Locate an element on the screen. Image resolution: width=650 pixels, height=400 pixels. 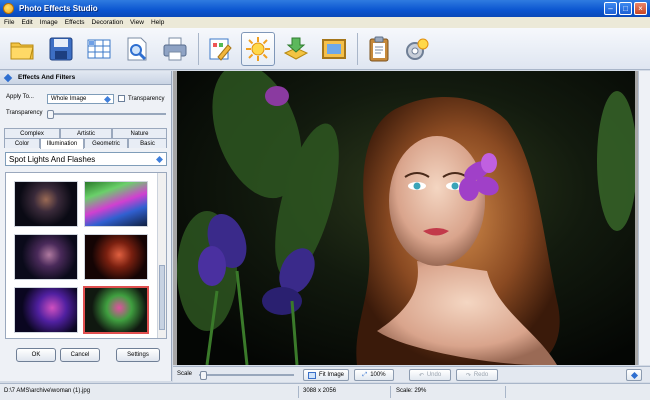
transparency-slider-thumb is located at coordinates (50, 114).